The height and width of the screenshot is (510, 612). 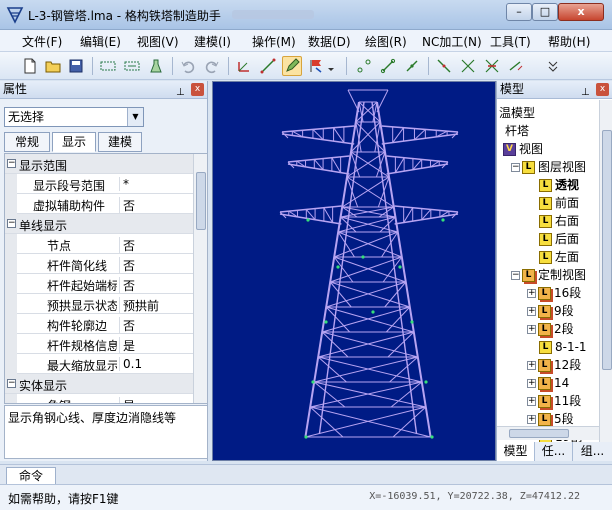 What do you see at coordinates (517, 113) in the screenshot?
I see `tree-node: 温模型` at bounding box center [517, 113].